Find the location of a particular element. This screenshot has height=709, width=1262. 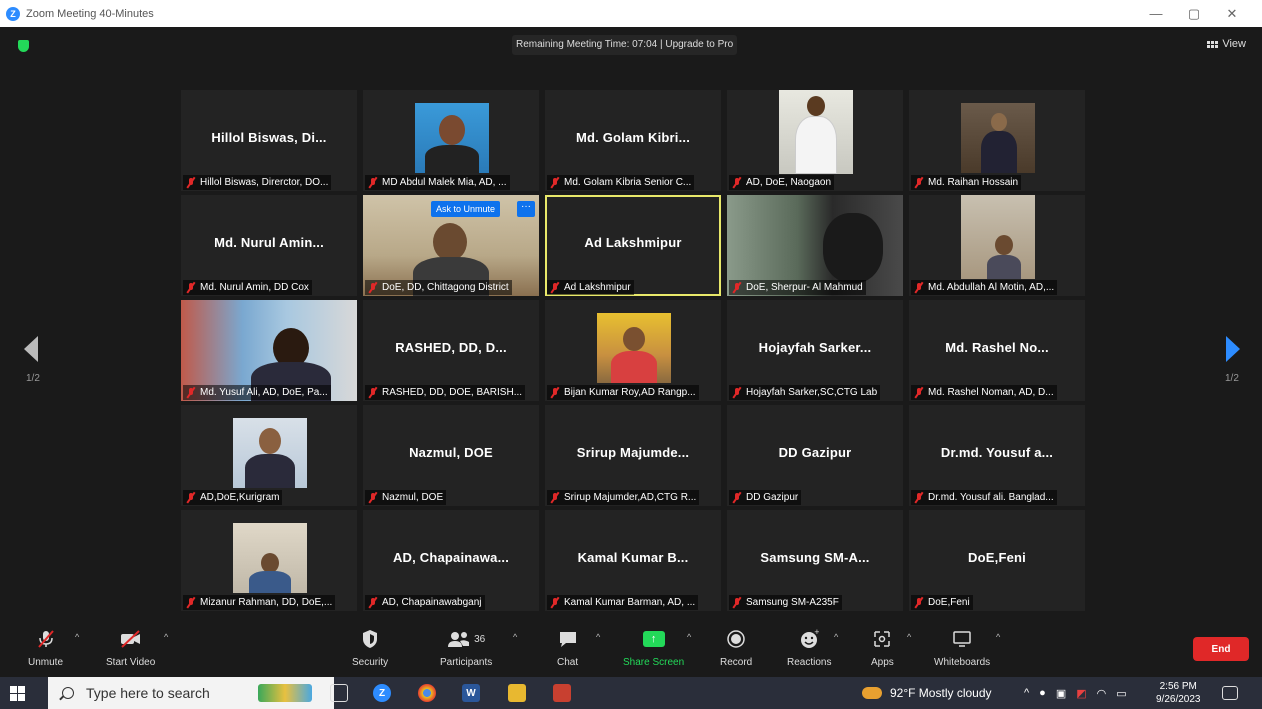

next-page-icon is located at coordinates (1233, 349).